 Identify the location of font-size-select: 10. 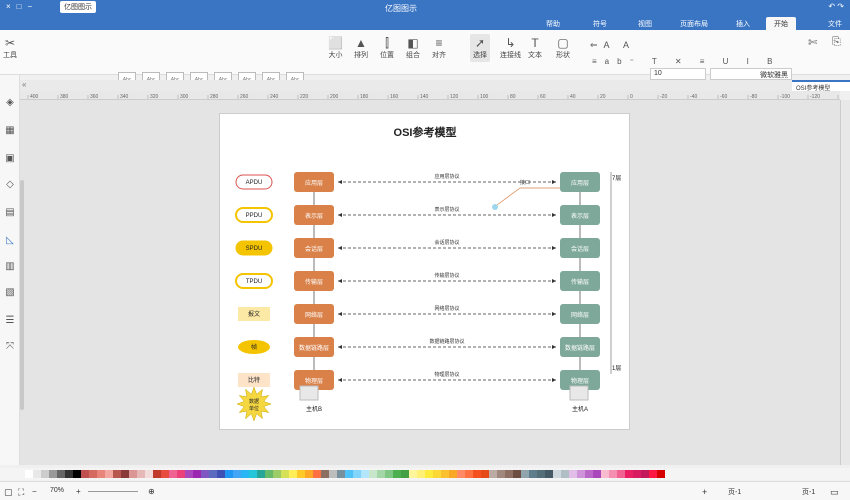
(678, 74).